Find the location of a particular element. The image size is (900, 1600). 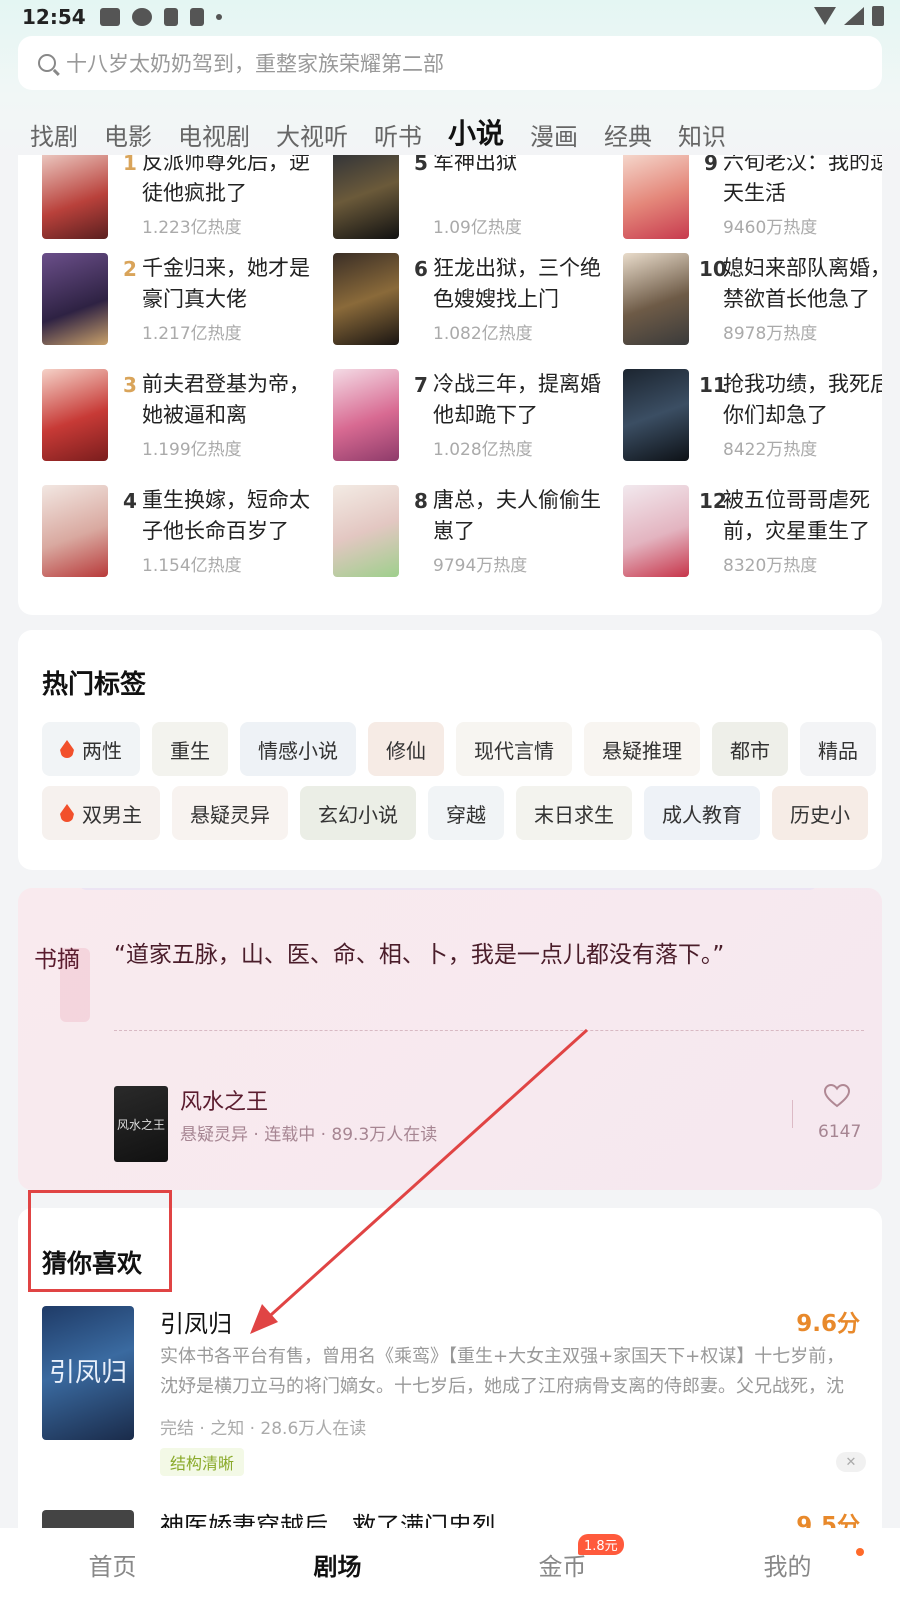

rank-item: 4 重生换嫁，短命太子他长命百岁了 1.154亿热度 is located at coordinates (187, 535).